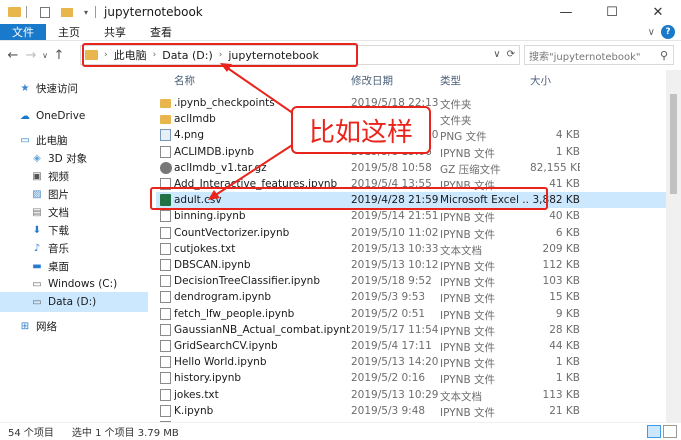 This screenshot has width=681, height=440. Describe the element at coordinates (673, 246) in the screenshot. I see `file-list-scrollbar` at that location.